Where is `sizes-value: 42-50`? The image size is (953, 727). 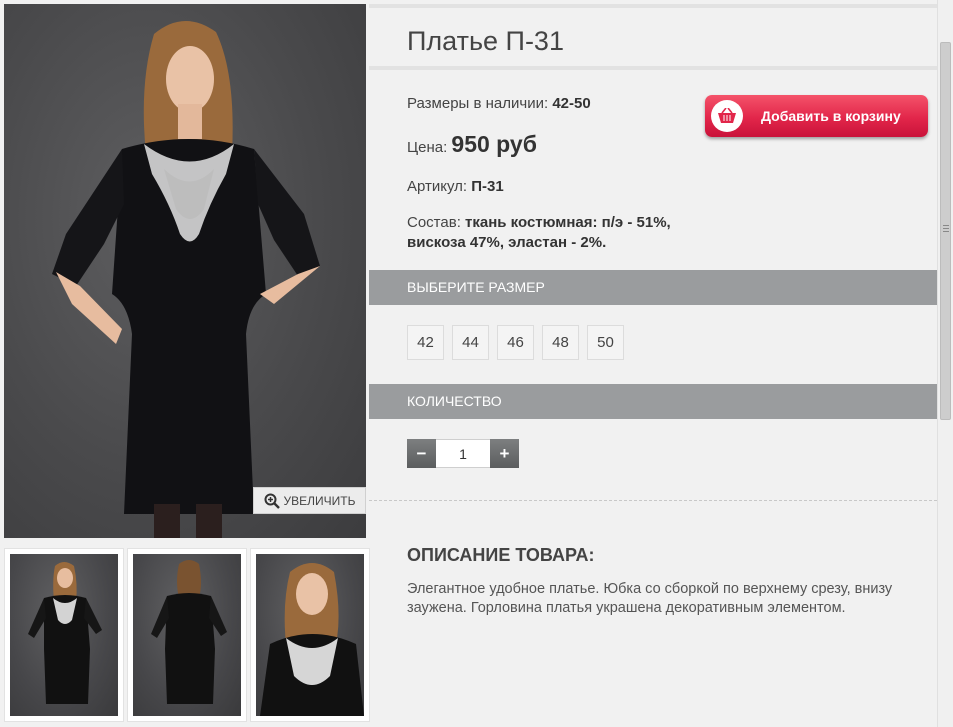 sizes-value: 42-50 is located at coordinates (571, 103).